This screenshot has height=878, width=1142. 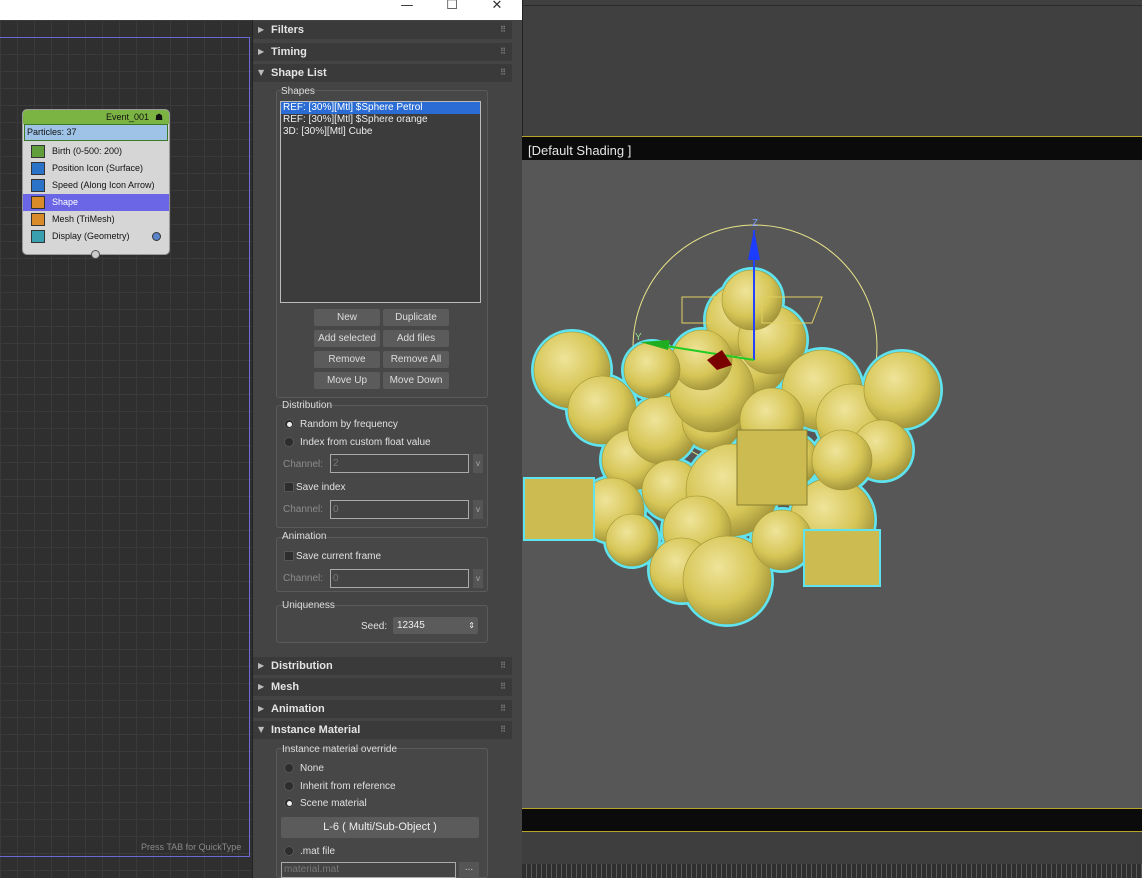 I want to click on scene-material-button: L-6 ( Multi/Sub-Object ), so click(x=380, y=827).